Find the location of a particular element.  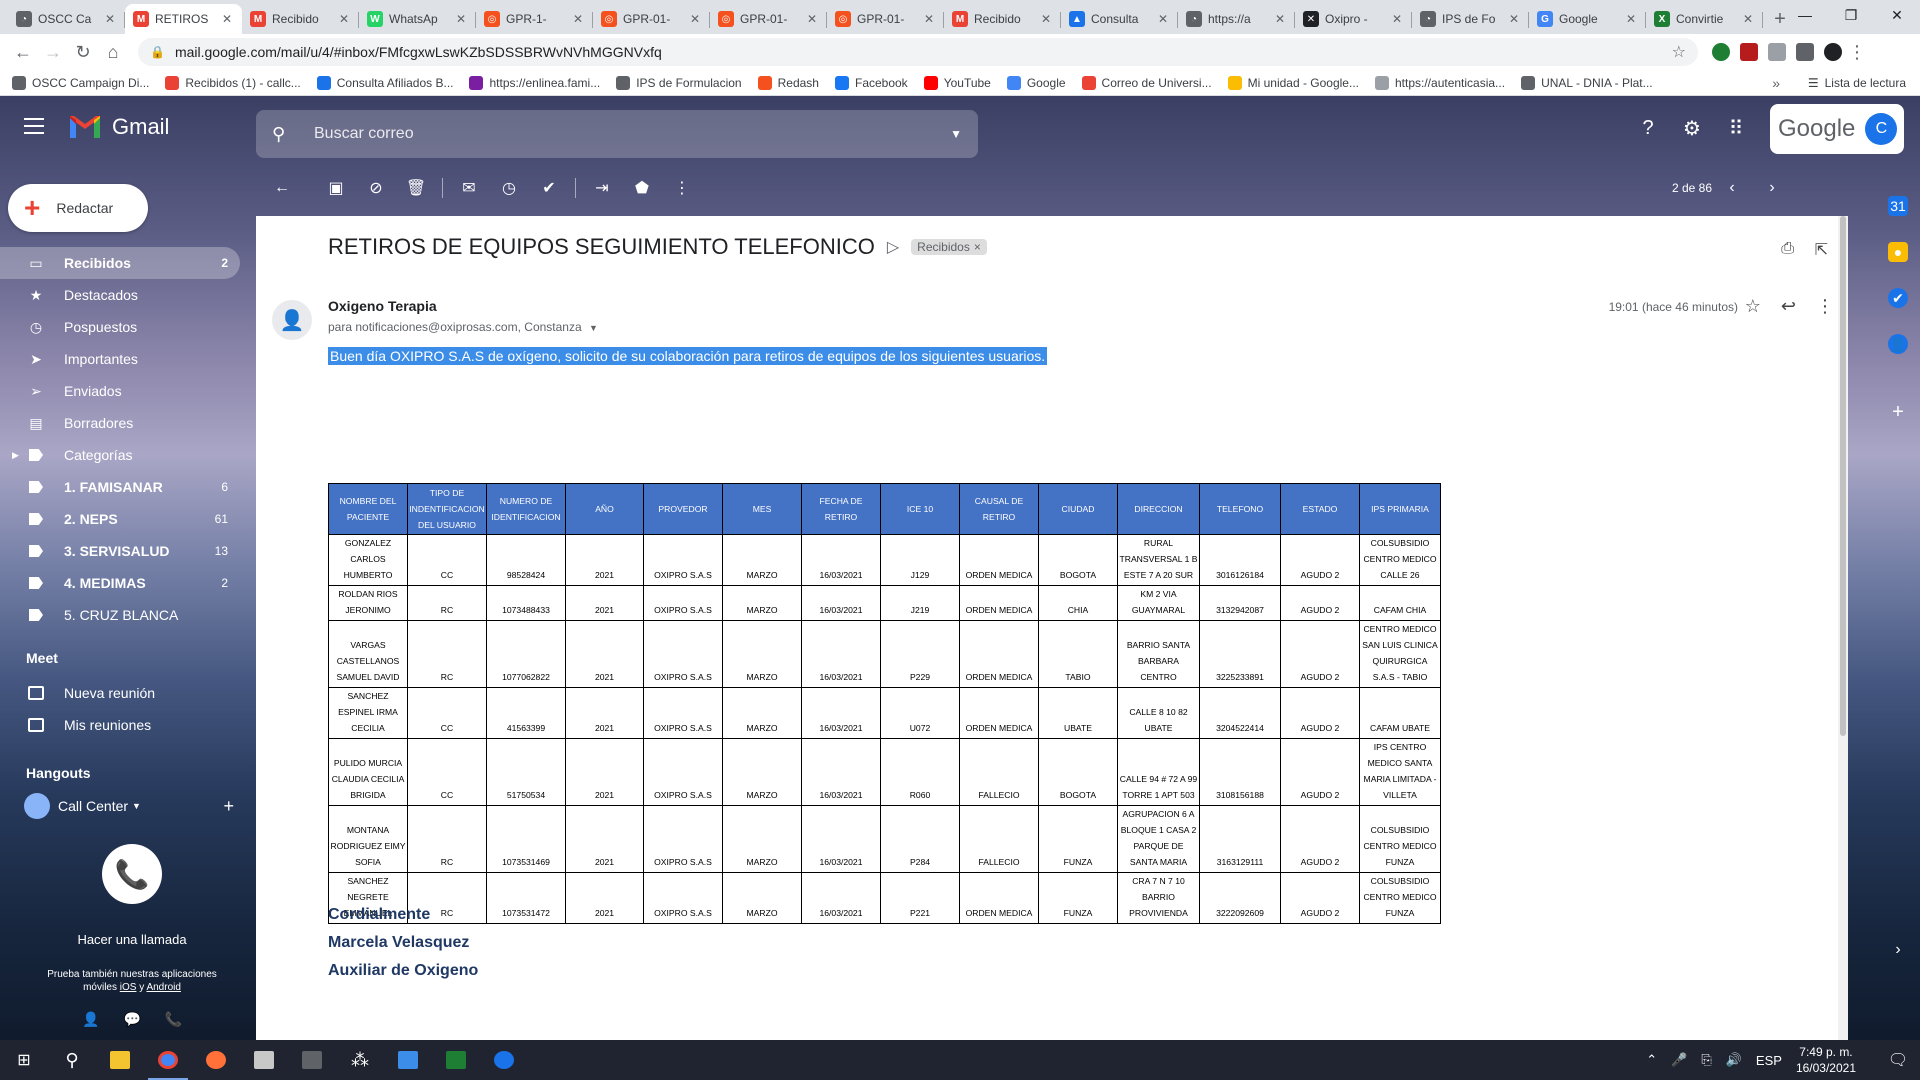

move-to-icon: ⇥ is located at coordinates (602, 188).